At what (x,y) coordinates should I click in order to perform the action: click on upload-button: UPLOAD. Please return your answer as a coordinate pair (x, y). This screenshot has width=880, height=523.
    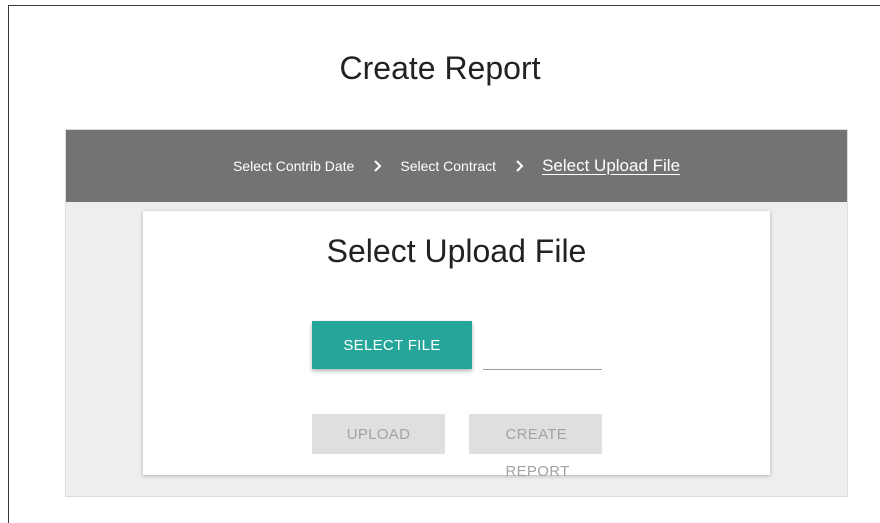
    Looking at the image, I should click on (378, 434).